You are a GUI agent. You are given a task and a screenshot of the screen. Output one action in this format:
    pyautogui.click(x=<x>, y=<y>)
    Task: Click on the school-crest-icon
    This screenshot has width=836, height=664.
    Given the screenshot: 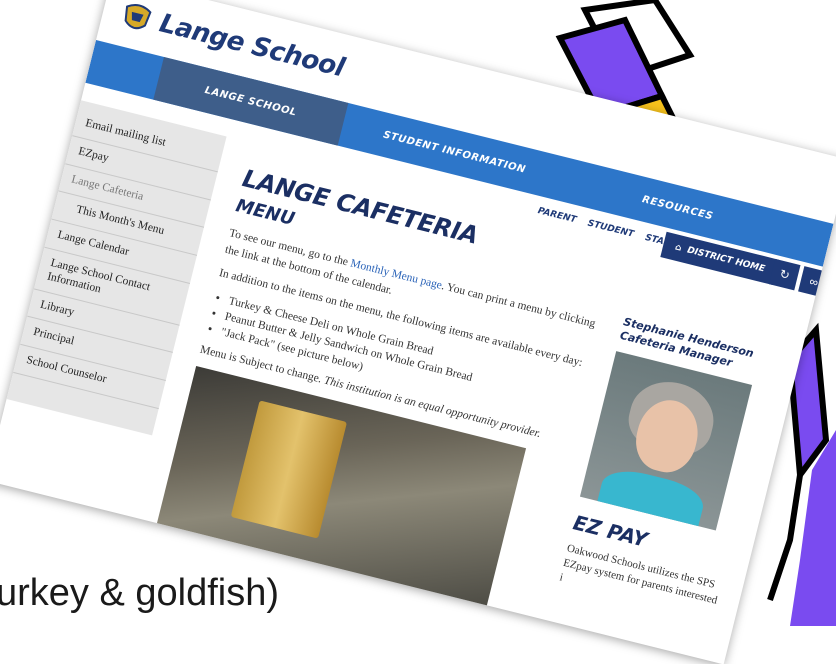 What is the action you would take?
    pyautogui.click(x=138, y=17)
    